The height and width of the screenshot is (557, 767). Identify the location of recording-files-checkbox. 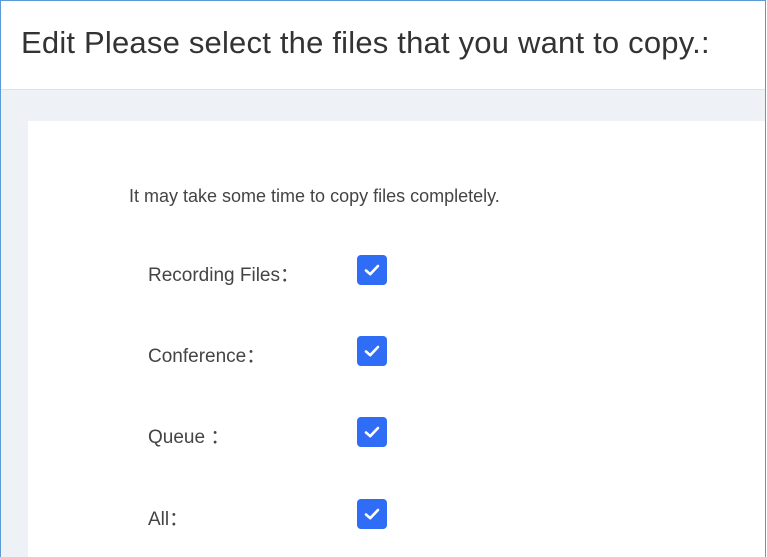
(372, 270).